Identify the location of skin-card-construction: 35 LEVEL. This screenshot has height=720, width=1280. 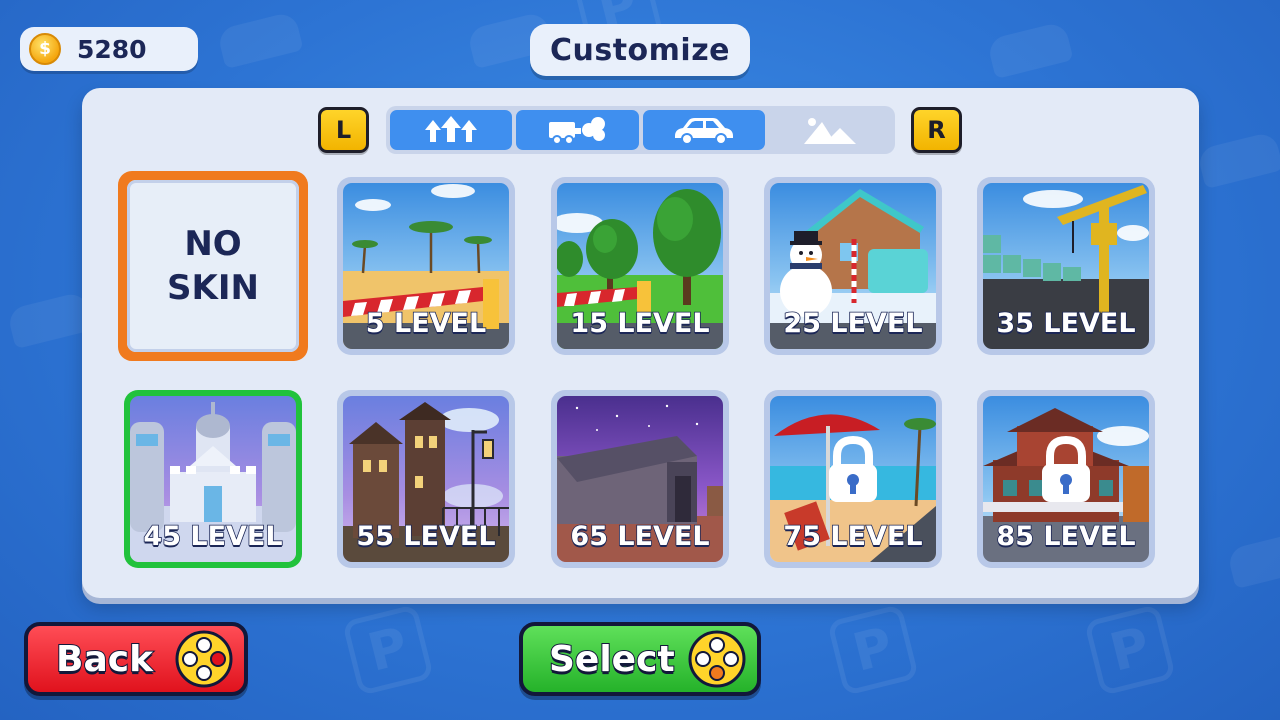
(1066, 266).